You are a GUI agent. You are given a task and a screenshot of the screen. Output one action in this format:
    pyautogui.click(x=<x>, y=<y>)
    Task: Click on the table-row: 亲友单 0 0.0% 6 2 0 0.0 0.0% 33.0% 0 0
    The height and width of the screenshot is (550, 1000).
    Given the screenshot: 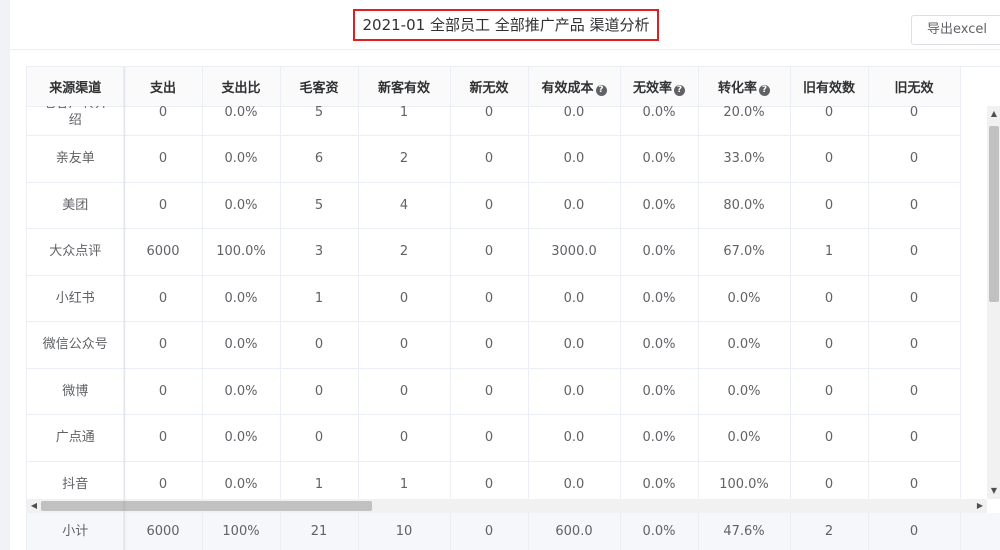 What is the action you would take?
    pyautogui.click(x=494, y=159)
    